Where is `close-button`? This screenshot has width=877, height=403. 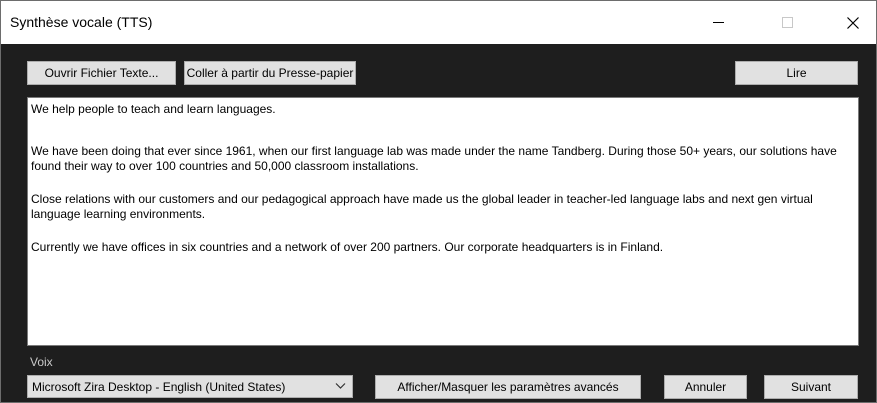
close-button is located at coordinates (853, 22).